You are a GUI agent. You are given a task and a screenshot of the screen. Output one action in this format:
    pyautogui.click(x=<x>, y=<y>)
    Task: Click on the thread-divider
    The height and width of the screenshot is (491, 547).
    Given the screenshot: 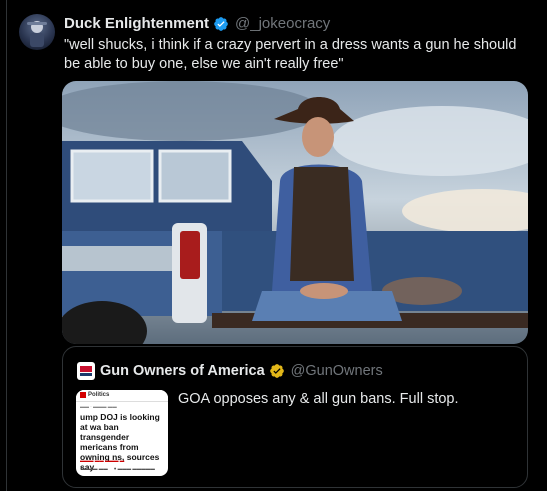 What is the action you would take?
    pyautogui.click(x=6, y=245)
    